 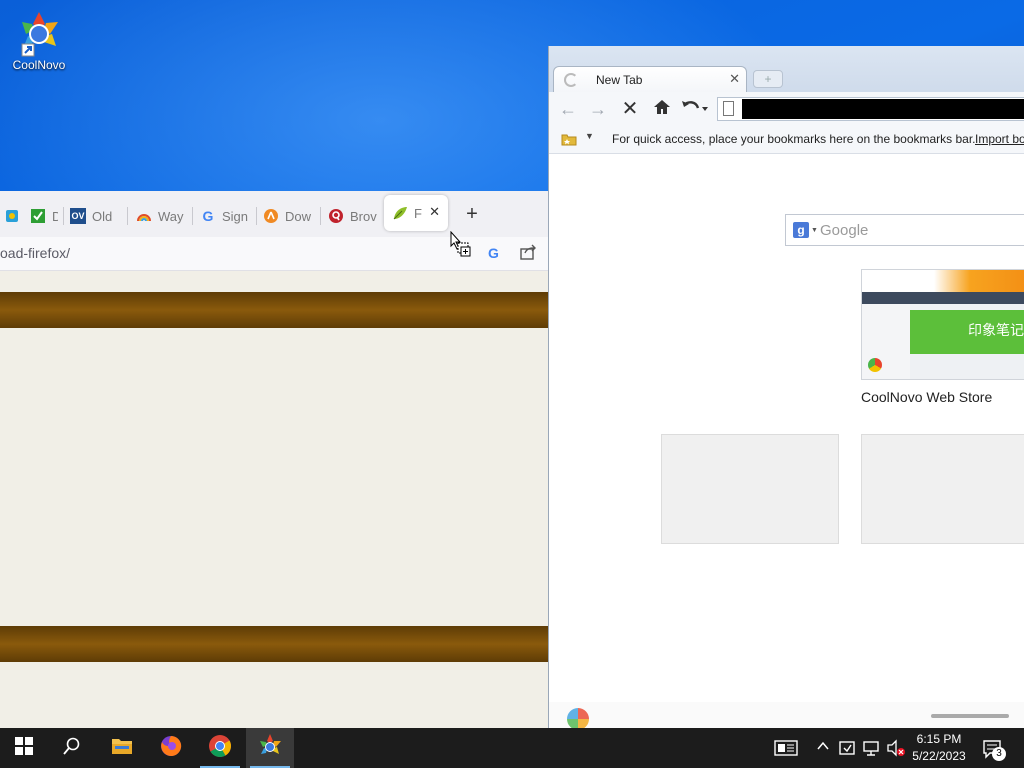 What do you see at coordinates (871, 748) in the screenshot?
I see `network-icon` at bounding box center [871, 748].